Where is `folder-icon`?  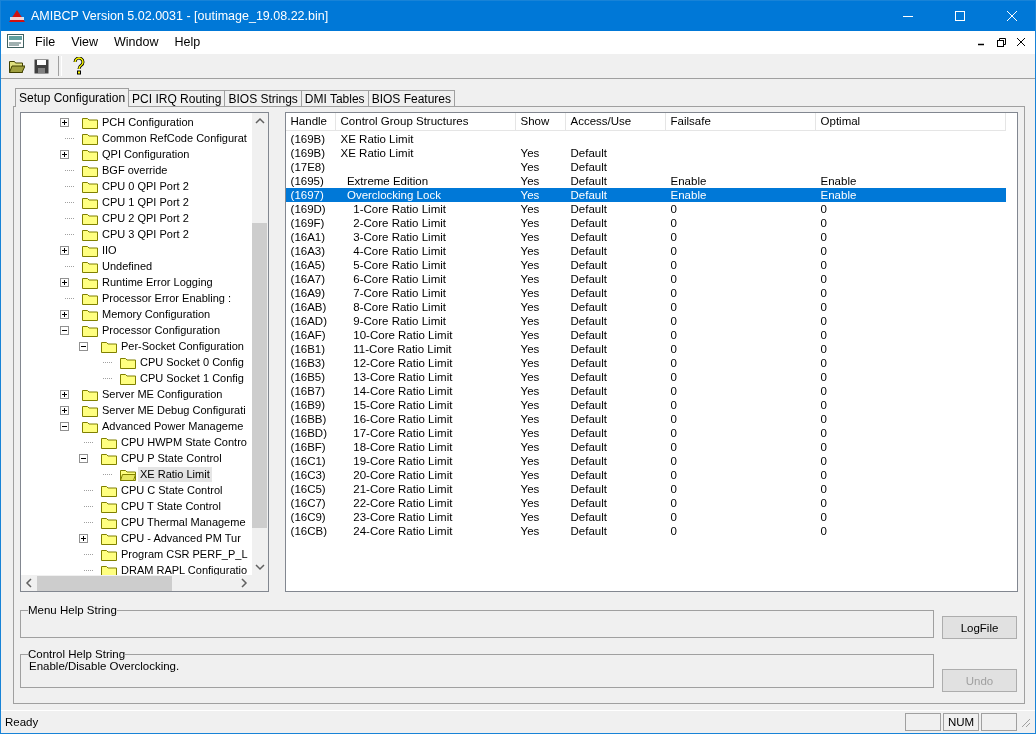 folder-icon is located at coordinates (90, 138).